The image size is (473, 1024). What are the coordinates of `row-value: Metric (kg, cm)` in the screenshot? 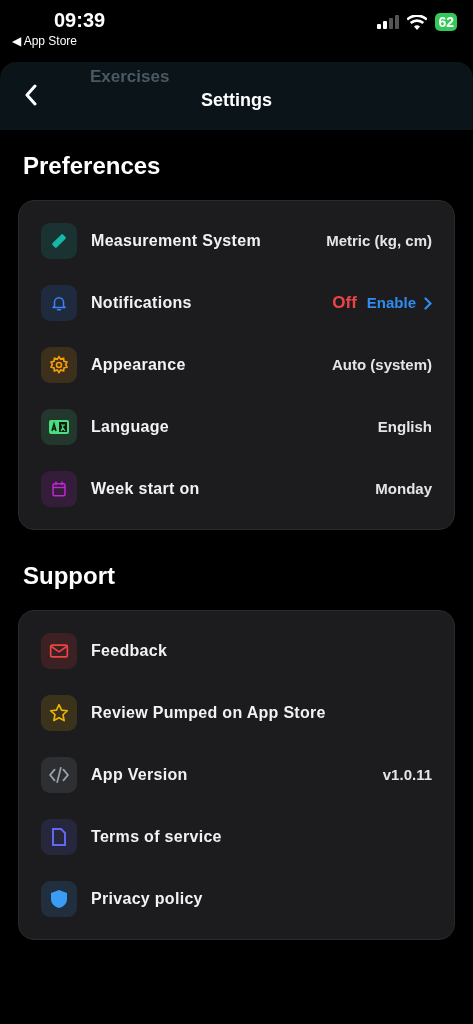 It's located at (379, 240).